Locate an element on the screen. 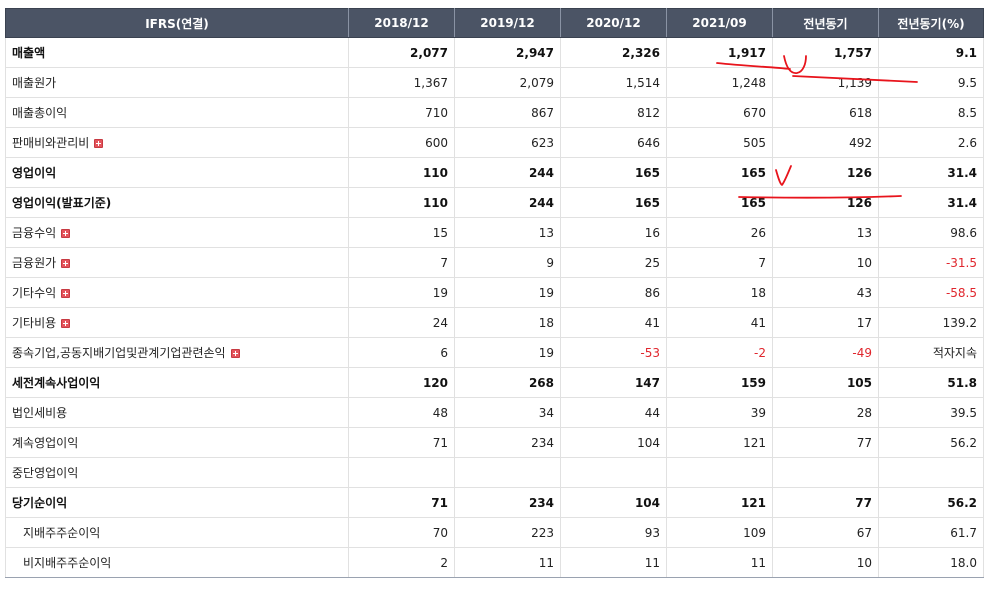  row-label-cell: 중단영업이익 is located at coordinates (177, 472).